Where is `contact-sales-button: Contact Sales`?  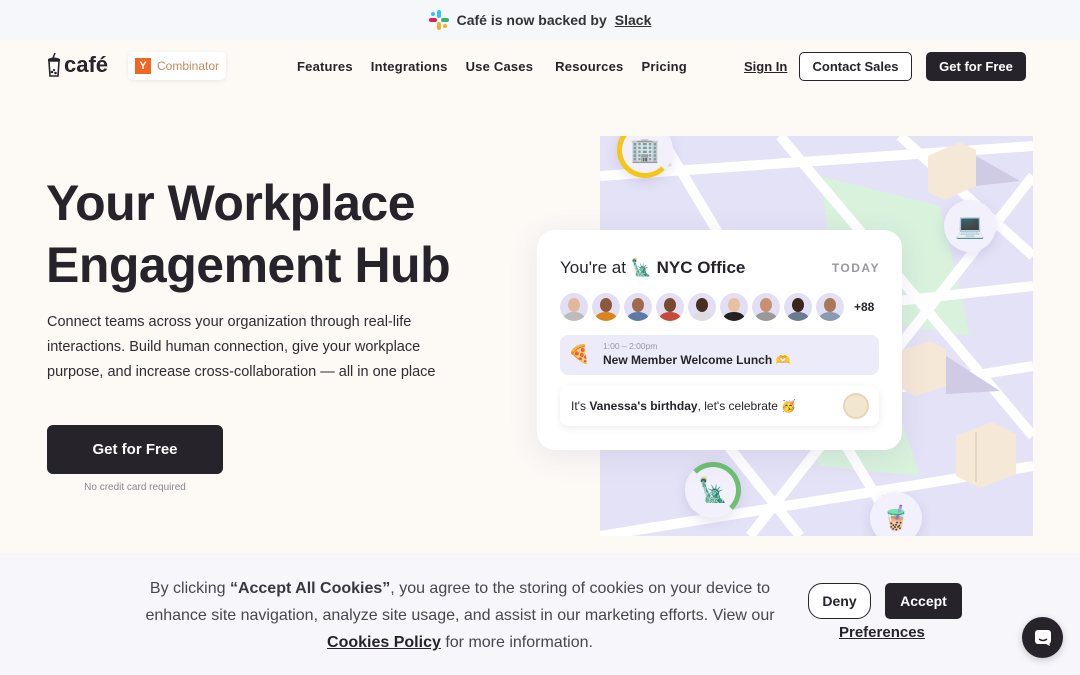 contact-sales-button: Contact Sales is located at coordinates (855, 66).